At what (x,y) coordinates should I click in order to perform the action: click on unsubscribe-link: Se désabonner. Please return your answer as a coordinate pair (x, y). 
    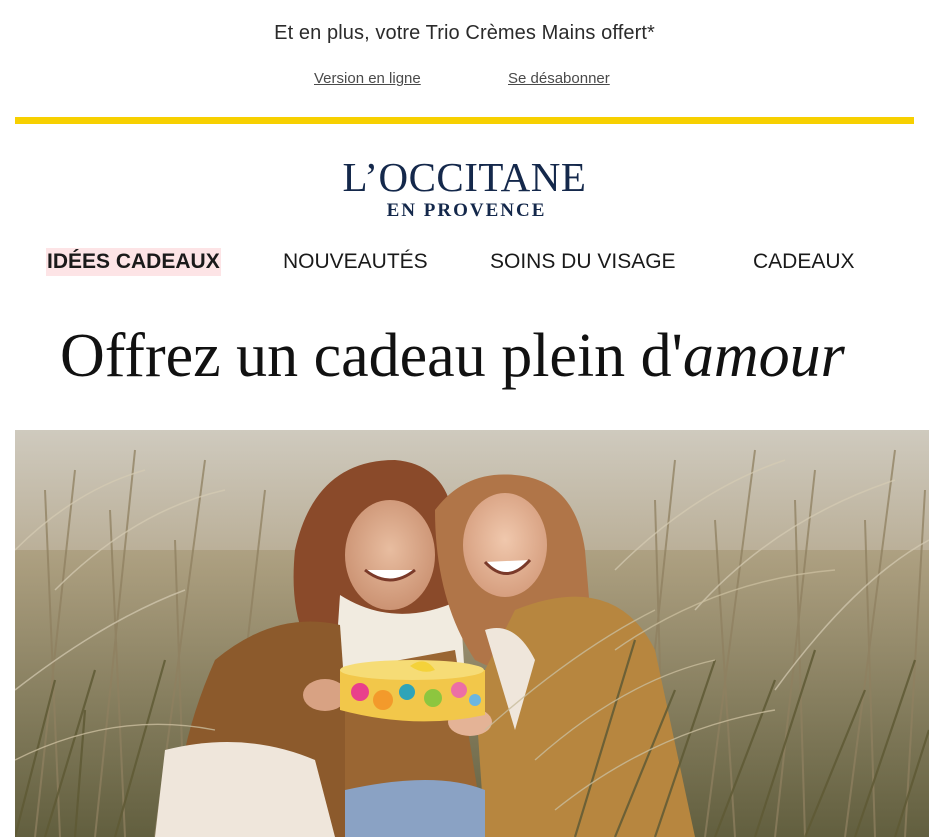
    Looking at the image, I should click on (559, 78).